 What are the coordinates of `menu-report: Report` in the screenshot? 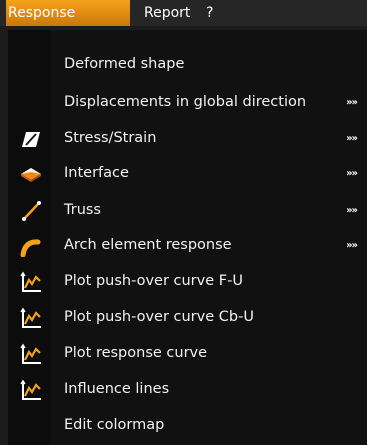 It's located at (167, 13).